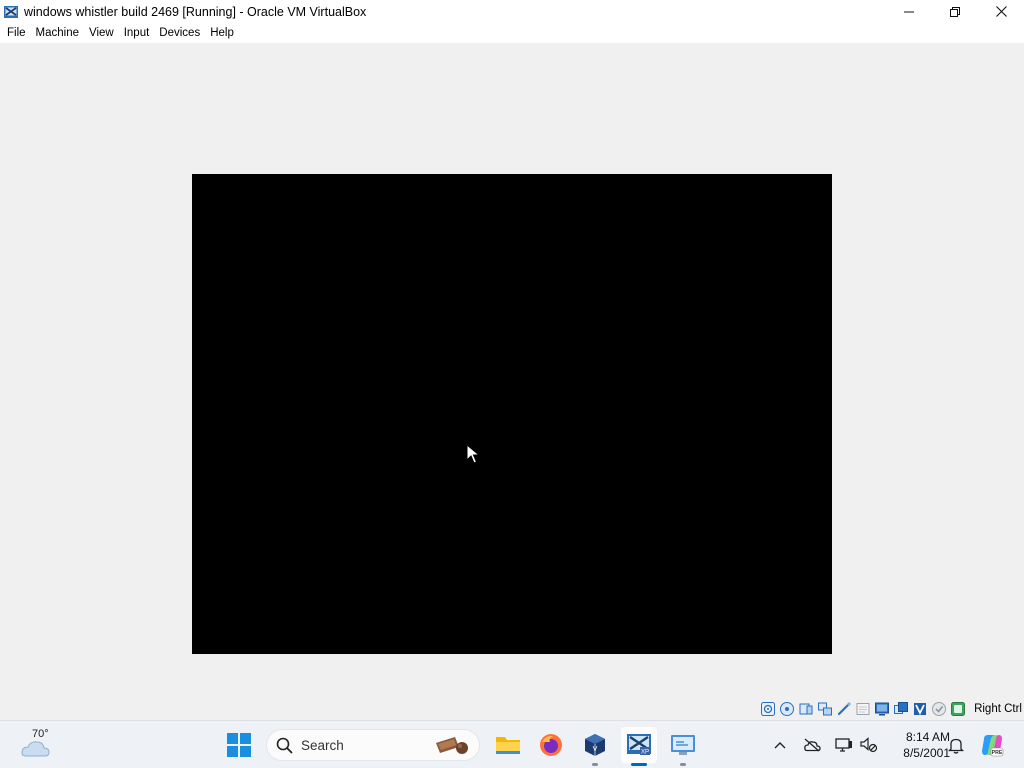  Describe the element at coordinates (322, 745) in the screenshot. I see `search-label: Search` at that location.